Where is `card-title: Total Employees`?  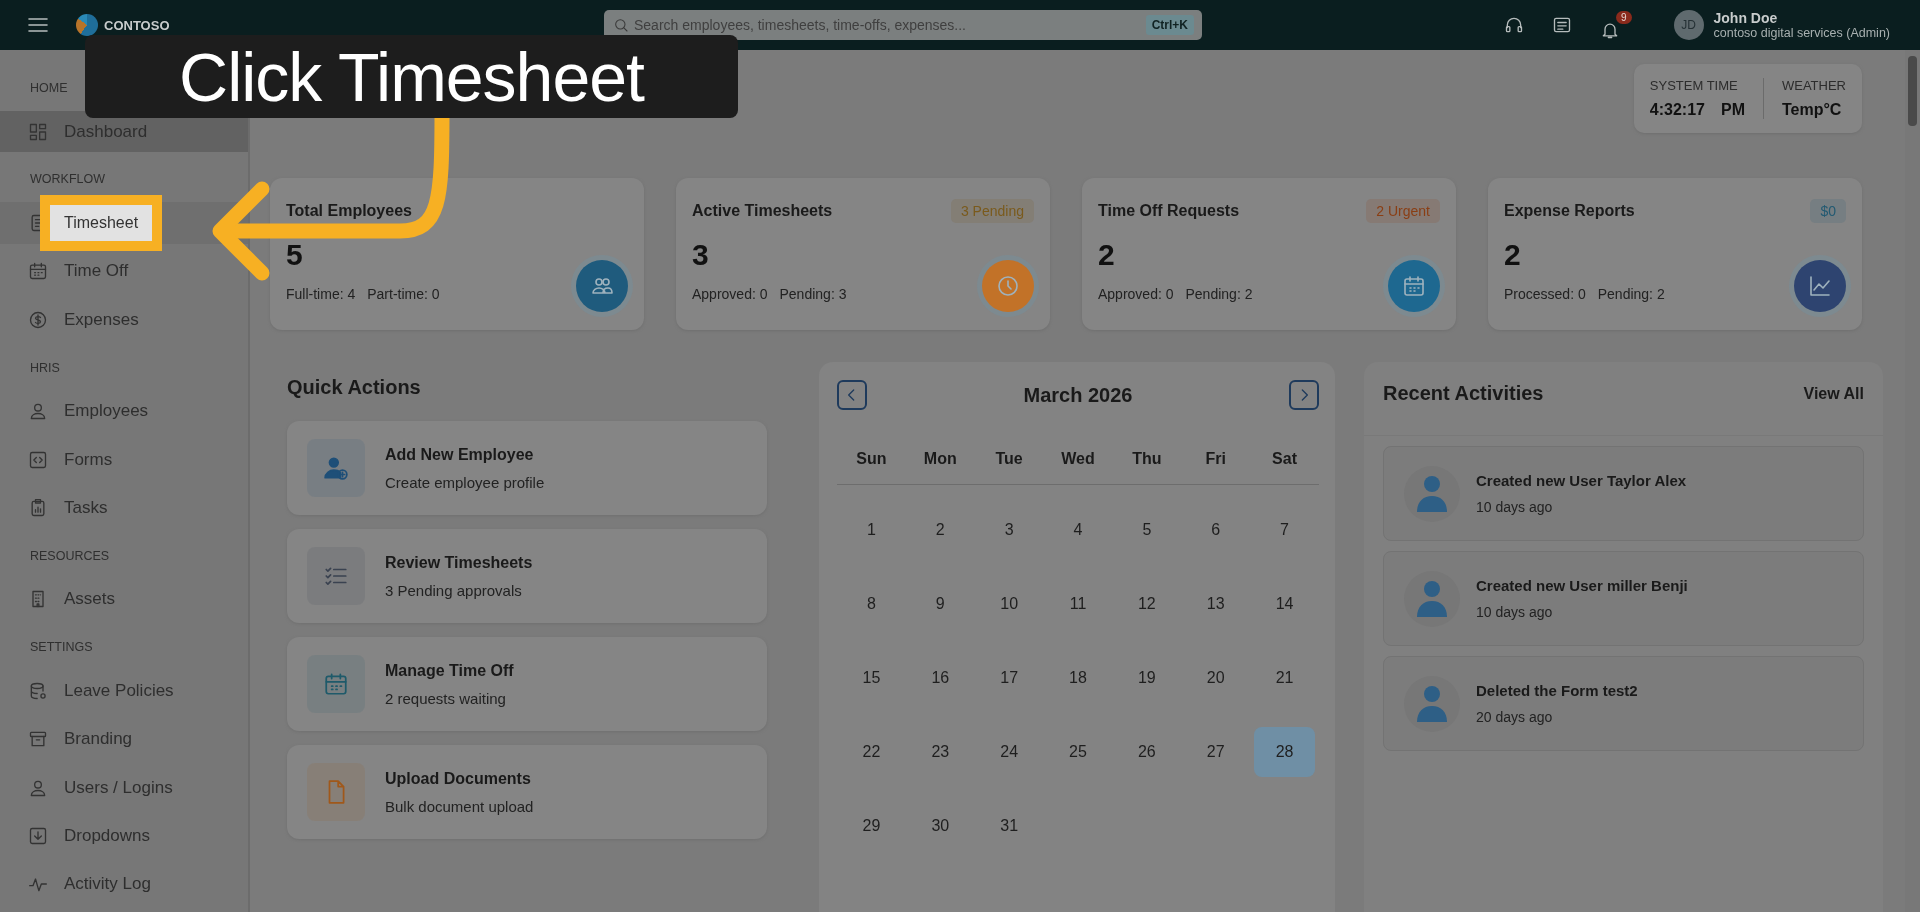 card-title: Total Employees is located at coordinates (349, 211).